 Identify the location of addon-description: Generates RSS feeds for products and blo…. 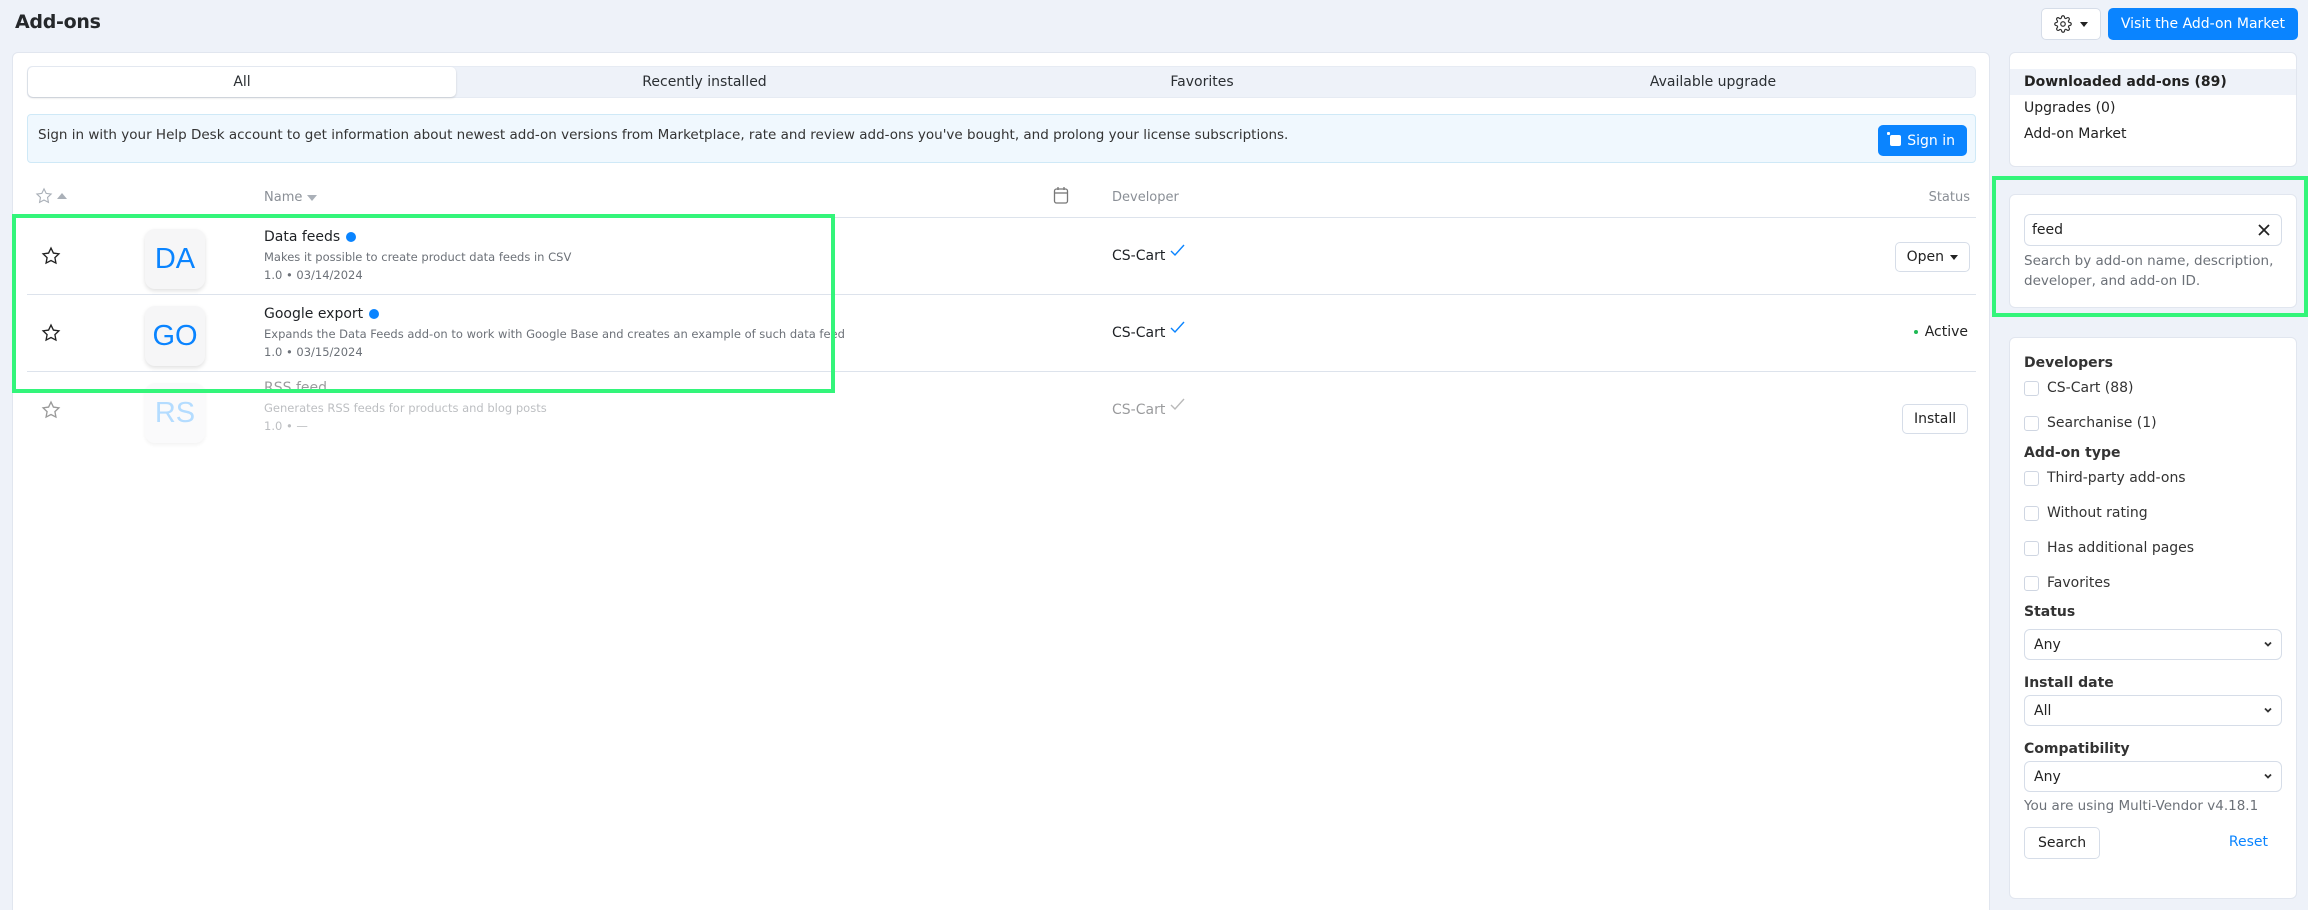
(405, 408).